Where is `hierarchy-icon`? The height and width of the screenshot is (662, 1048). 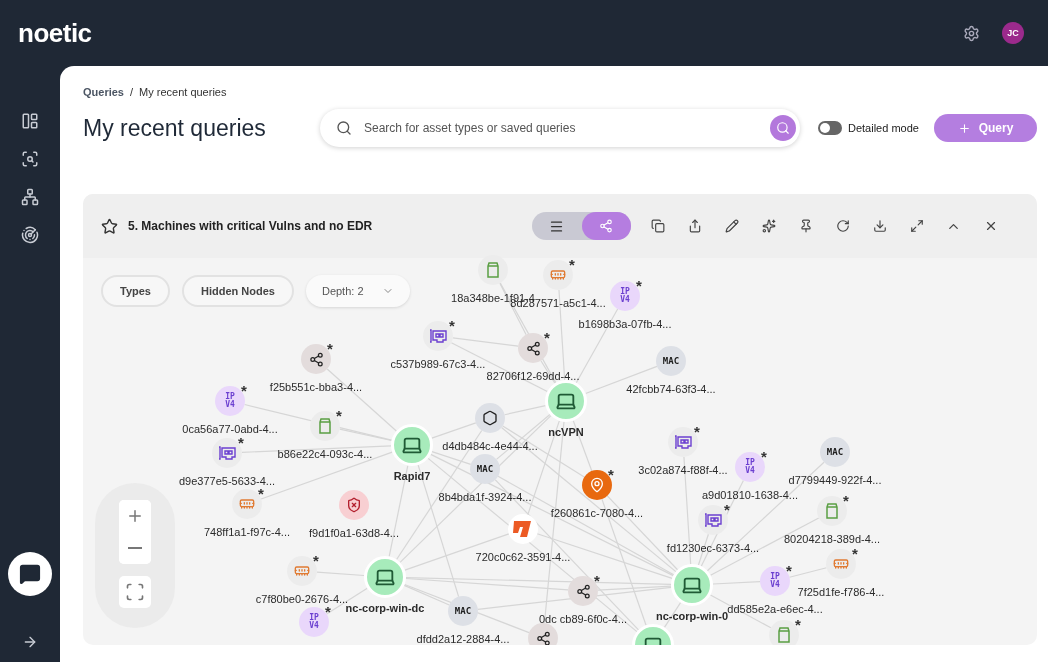
hierarchy-icon is located at coordinates (30, 197).